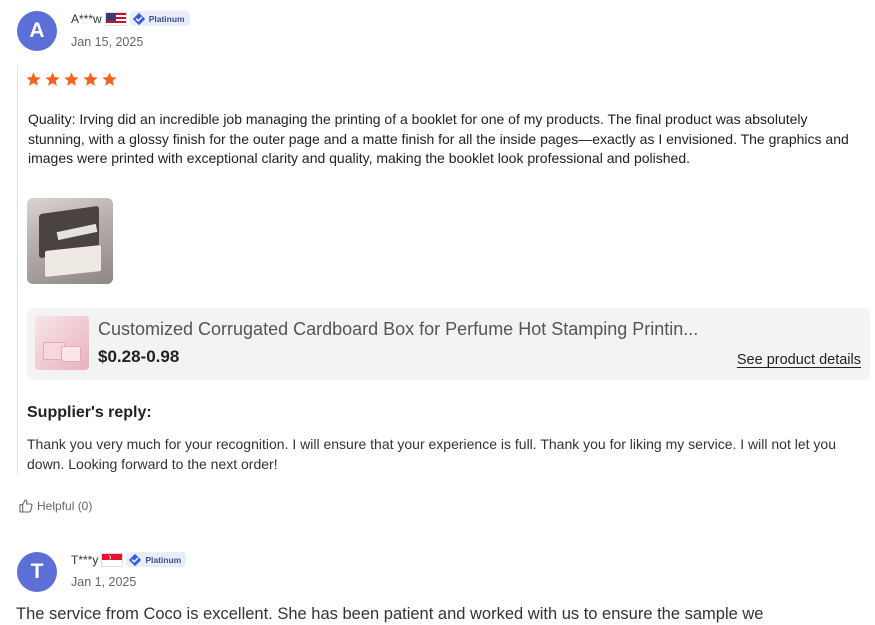  Describe the element at coordinates (37, 572) in the screenshot. I see `avatar: T` at that location.